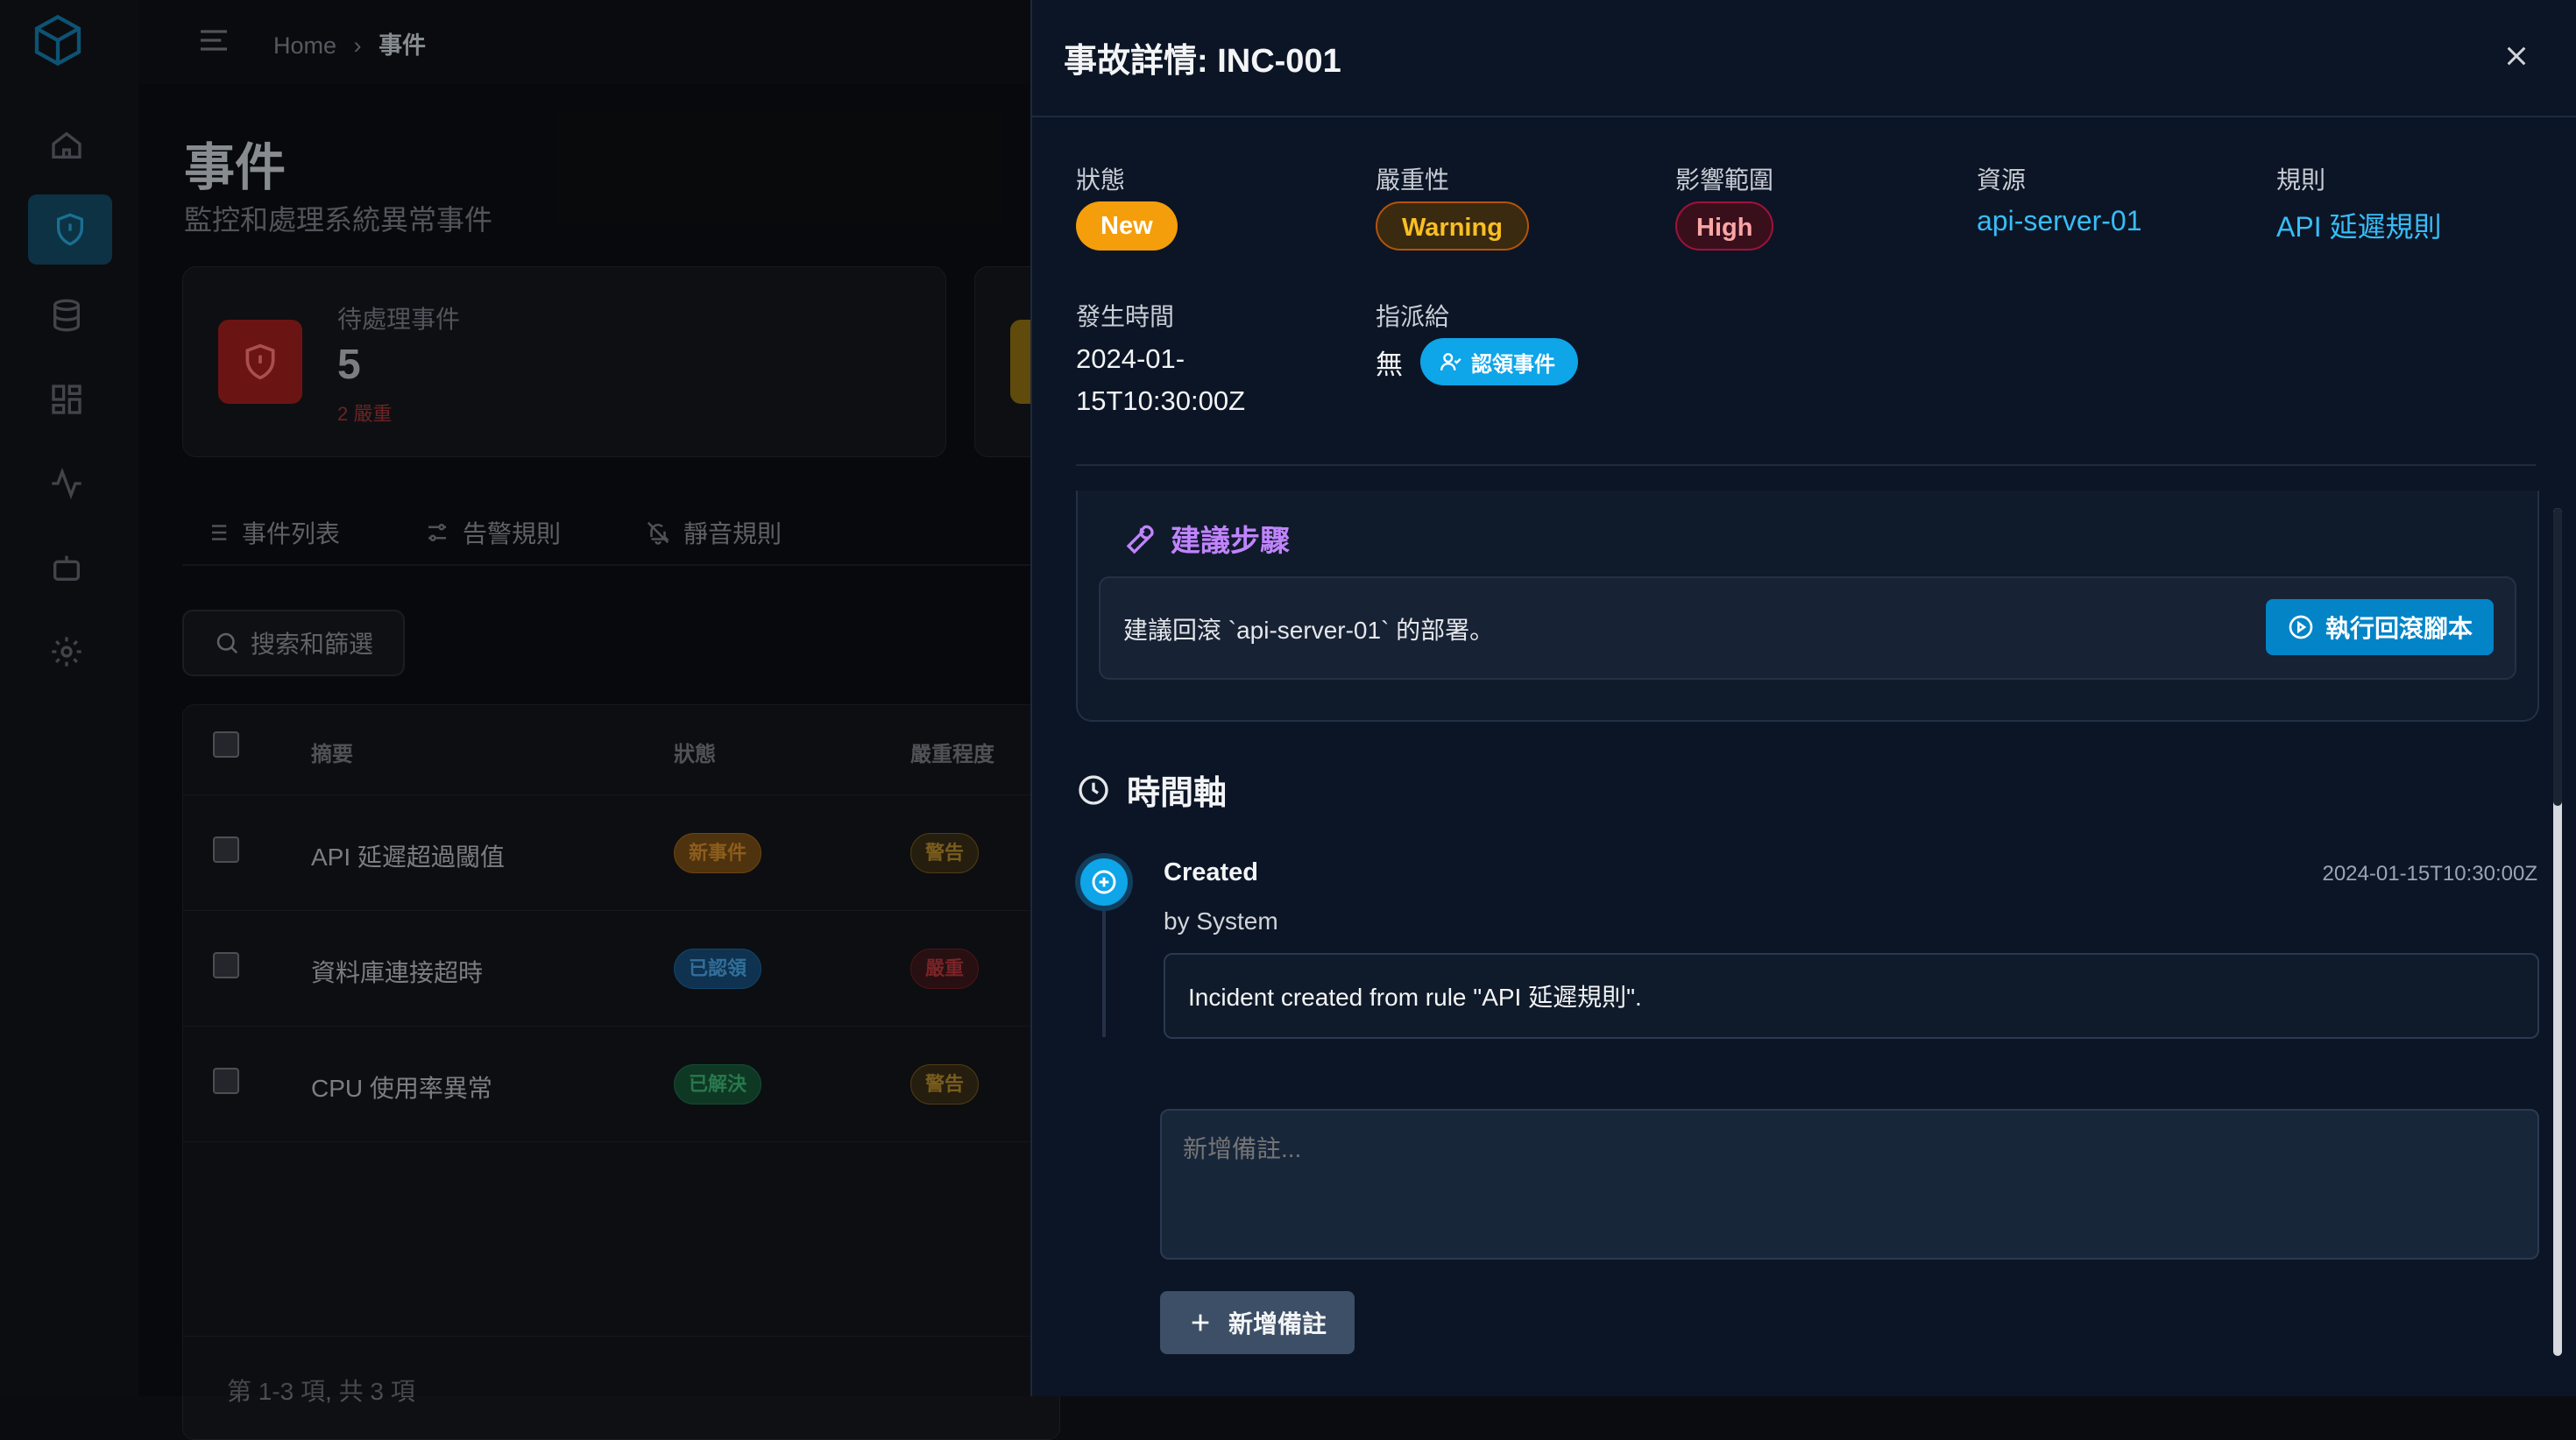 Image resolution: width=2576 pixels, height=1440 pixels. Describe the element at coordinates (260, 362) in the screenshot. I see `alert-shield-icon` at that location.